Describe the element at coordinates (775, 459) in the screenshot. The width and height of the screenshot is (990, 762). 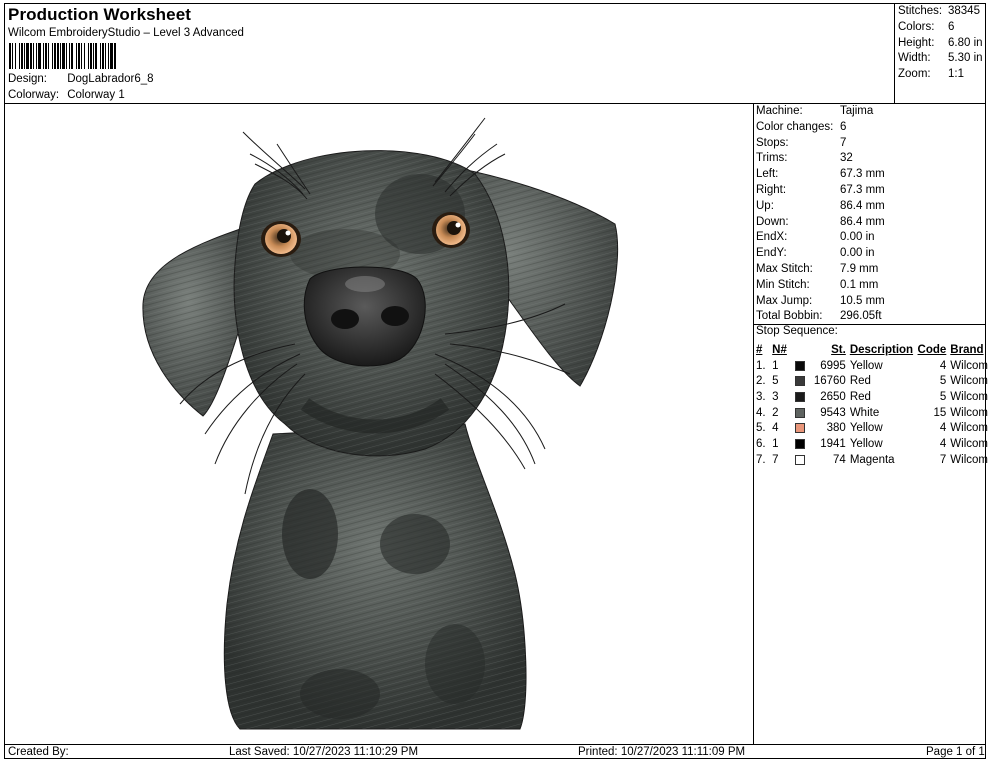
I see `row-needle: 7` at that location.